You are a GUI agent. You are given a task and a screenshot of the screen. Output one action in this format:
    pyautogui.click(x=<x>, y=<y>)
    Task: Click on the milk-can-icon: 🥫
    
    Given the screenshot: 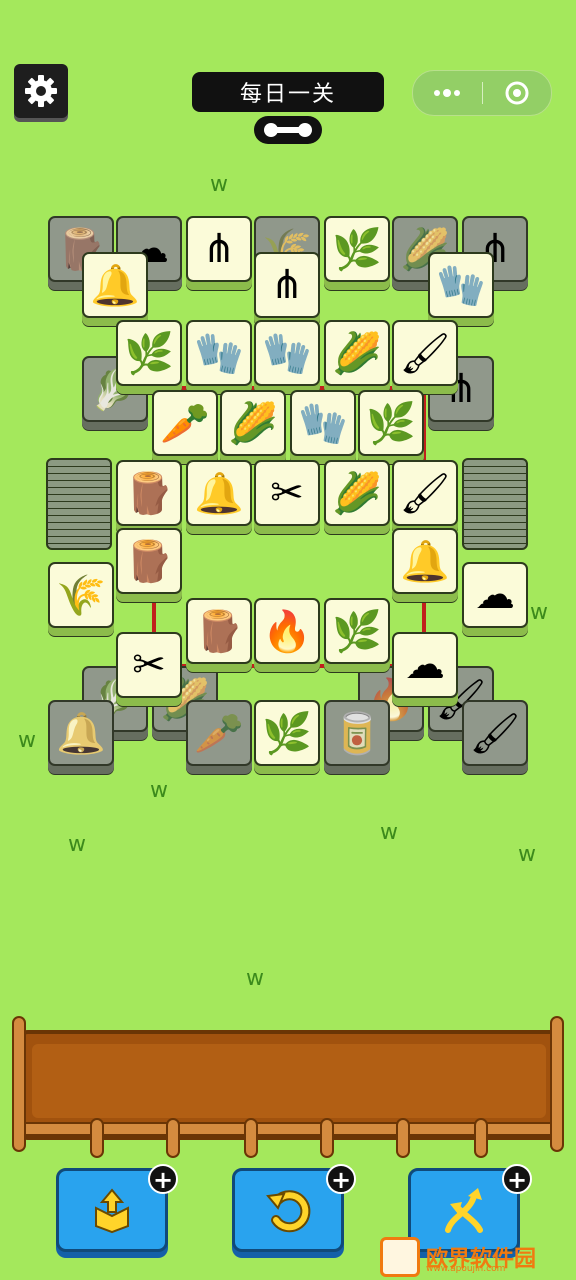 What is the action you would take?
    pyautogui.click(x=357, y=733)
    